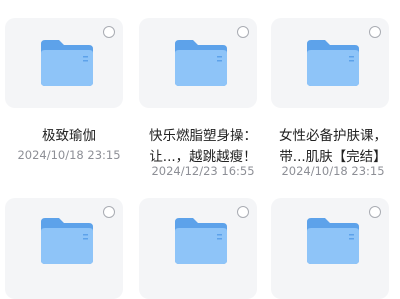  What do you see at coordinates (333, 171) in the screenshot?
I see `item-date-3: 2024/10/18 23:15` at bounding box center [333, 171].